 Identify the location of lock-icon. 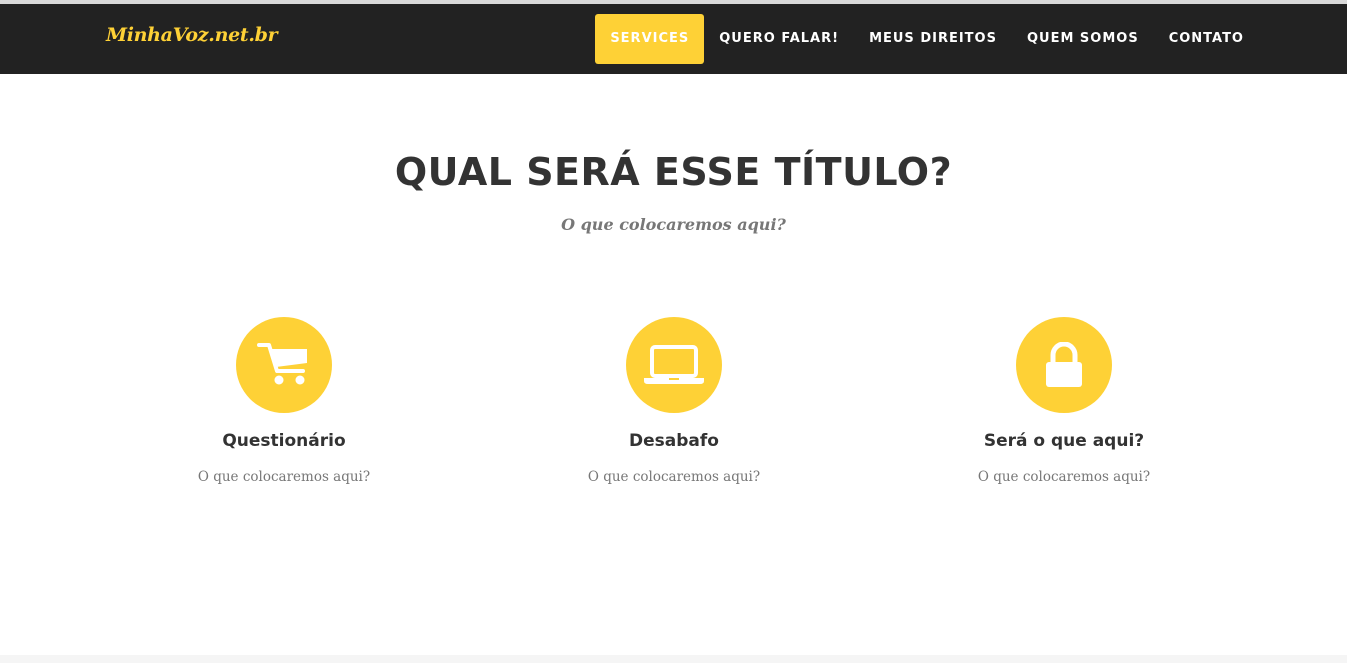
(1064, 364).